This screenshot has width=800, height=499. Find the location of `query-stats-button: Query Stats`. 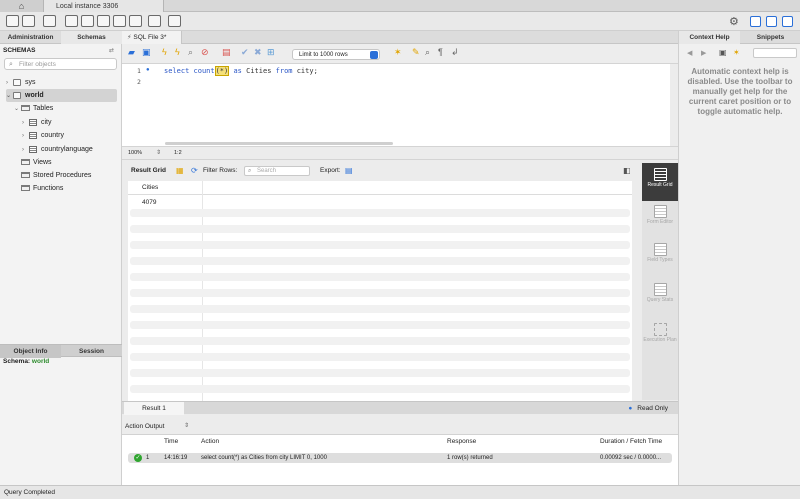

query-stats-button: Query Stats is located at coordinates (660, 293).